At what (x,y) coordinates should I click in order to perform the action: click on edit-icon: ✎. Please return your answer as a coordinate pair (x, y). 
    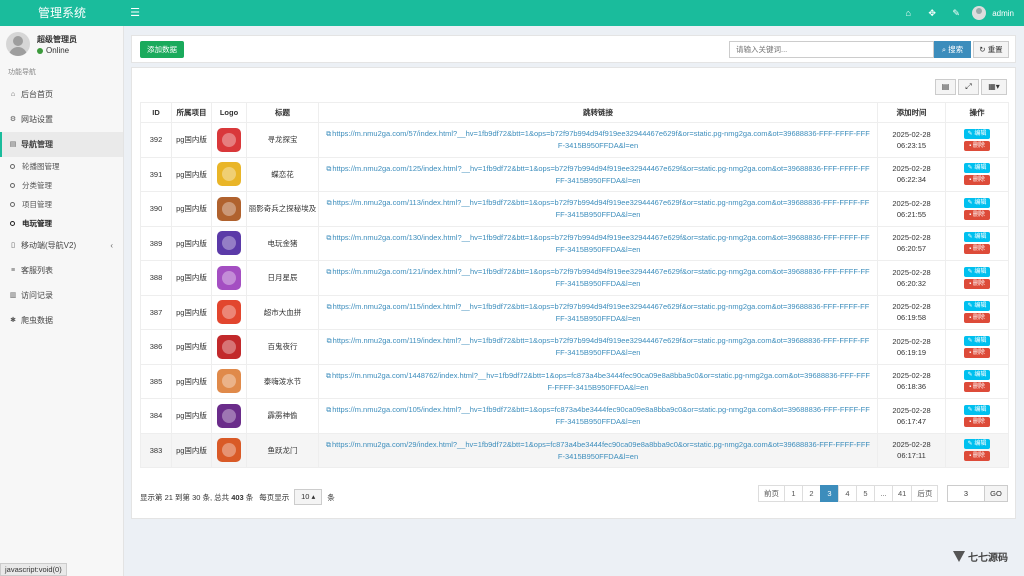
    Looking at the image, I should click on (970, 133).